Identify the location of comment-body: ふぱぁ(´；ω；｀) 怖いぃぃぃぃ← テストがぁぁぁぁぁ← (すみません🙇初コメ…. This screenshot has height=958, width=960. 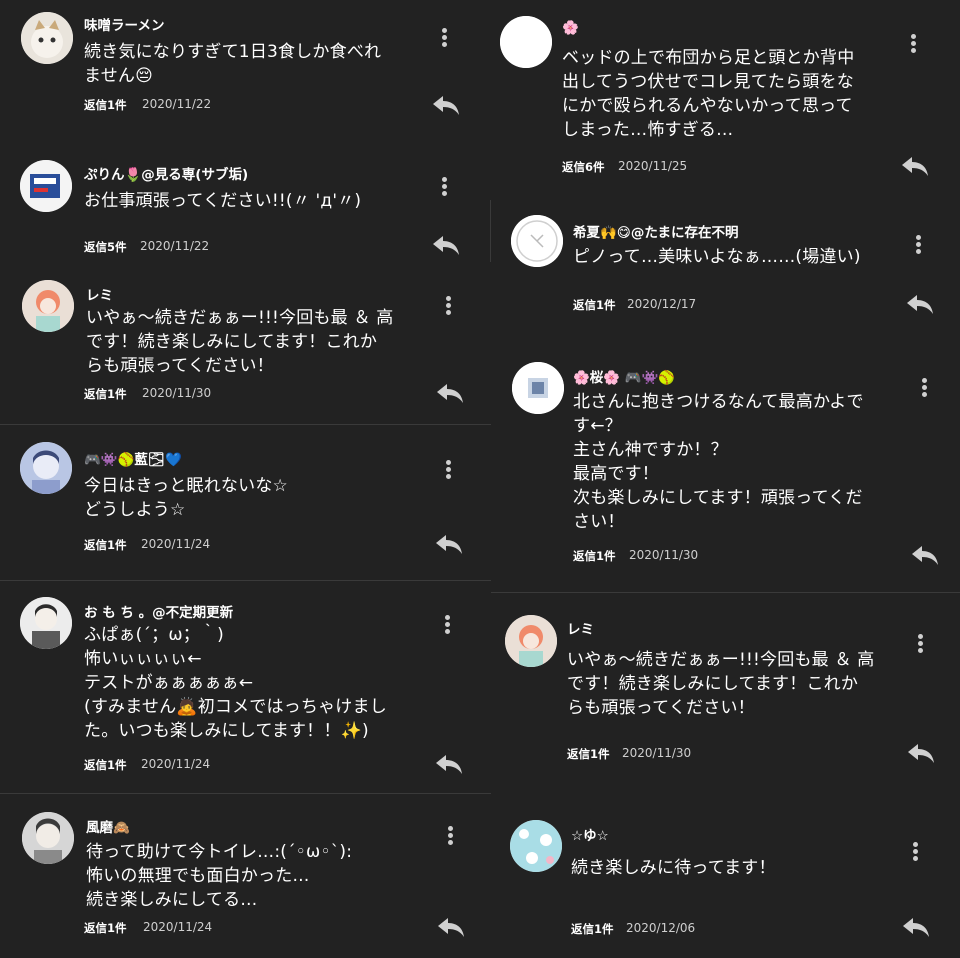
(235, 683).